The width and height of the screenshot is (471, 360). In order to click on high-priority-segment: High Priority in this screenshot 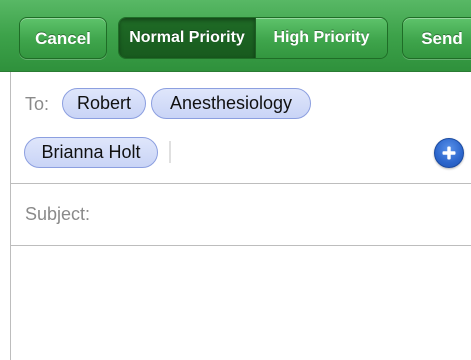, I will do `click(321, 38)`.